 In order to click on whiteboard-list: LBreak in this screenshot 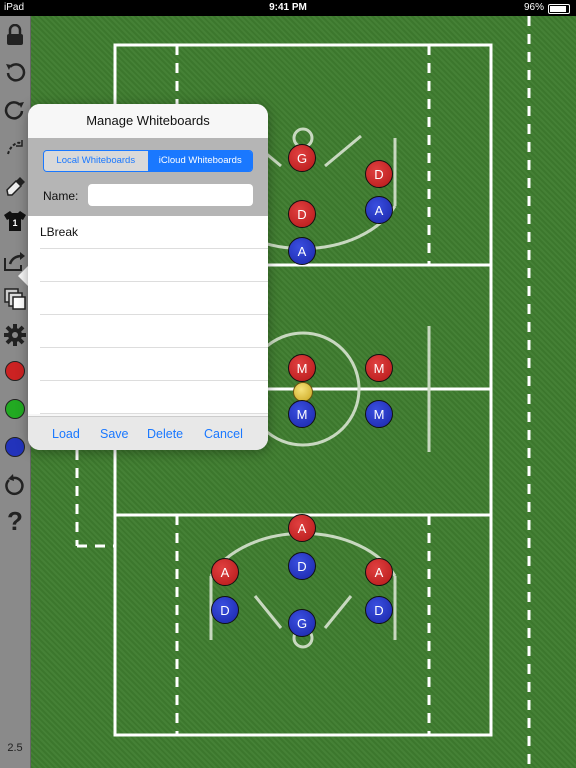, I will do `click(148, 315)`.